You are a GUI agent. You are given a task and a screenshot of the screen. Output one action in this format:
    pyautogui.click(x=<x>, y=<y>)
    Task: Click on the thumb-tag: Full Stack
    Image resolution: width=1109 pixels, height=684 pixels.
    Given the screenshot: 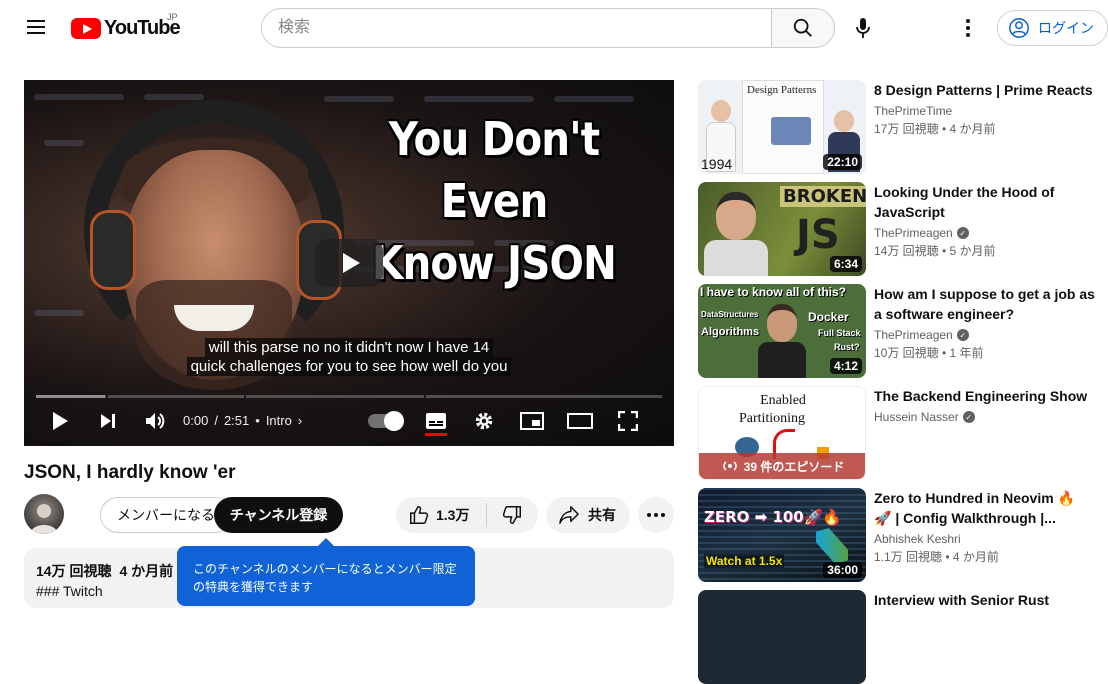 What is the action you would take?
    pyautogui.click(x=839, y=333)
    